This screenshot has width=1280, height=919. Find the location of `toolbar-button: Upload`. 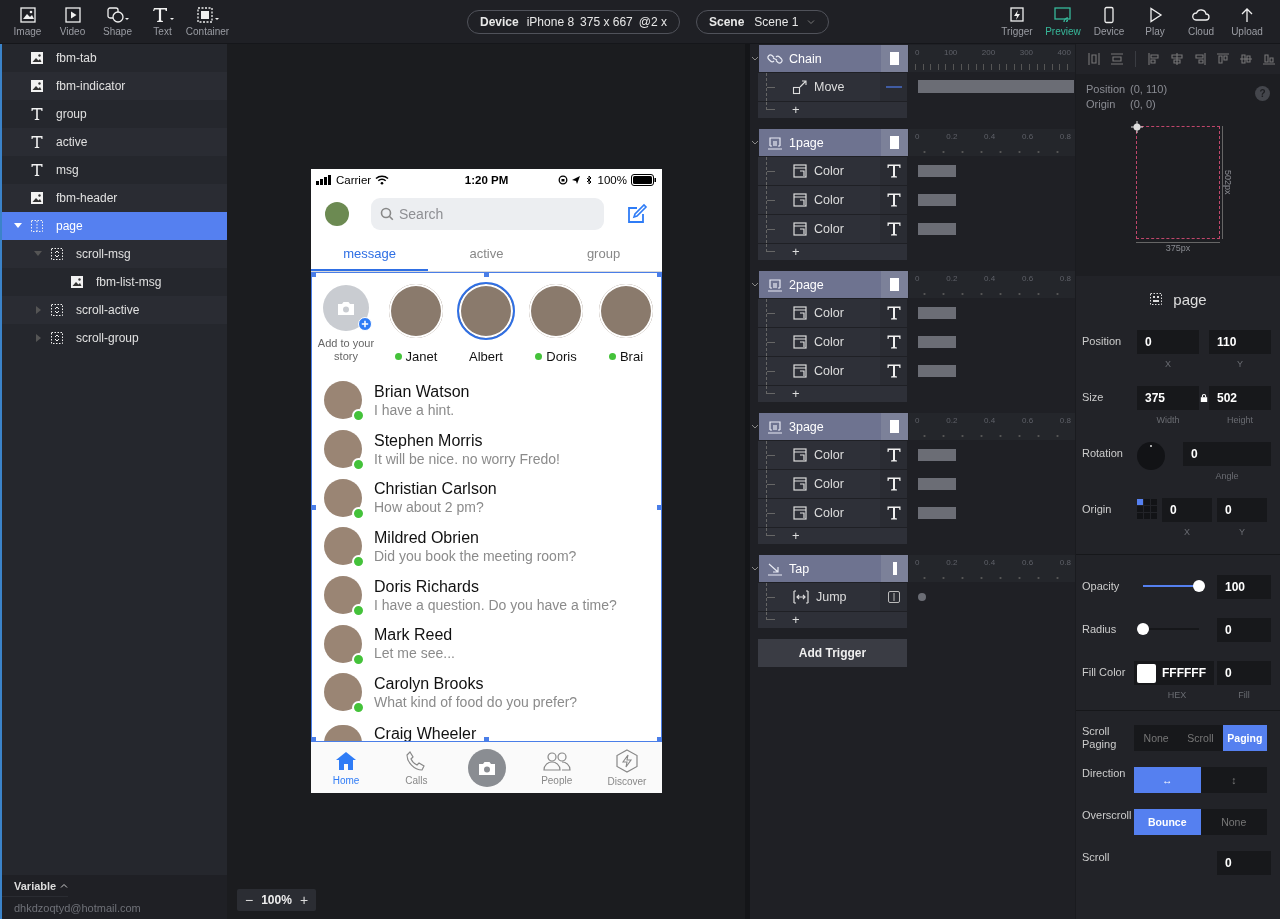

toolbar-button: Upload is located at coordinates (1247, 21).